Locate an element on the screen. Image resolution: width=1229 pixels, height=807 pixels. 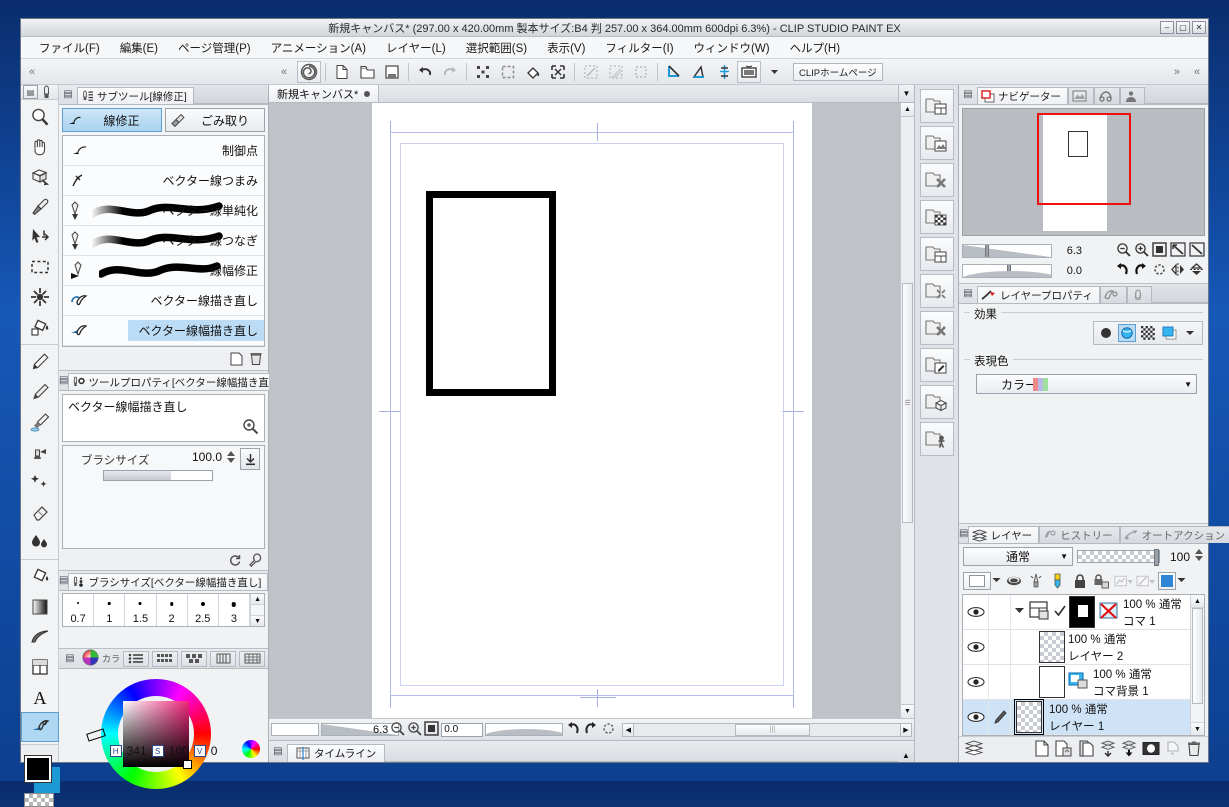
hand-icon is located at coordinates (40, 147).